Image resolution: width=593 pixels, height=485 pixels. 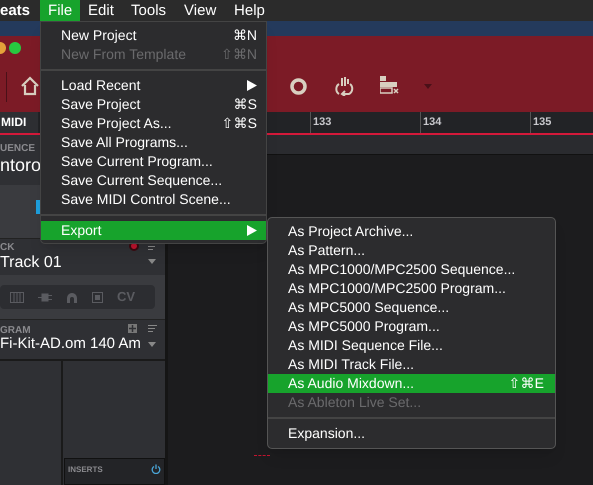 I want to click on playhead-marker, so click(x=262, y=455).